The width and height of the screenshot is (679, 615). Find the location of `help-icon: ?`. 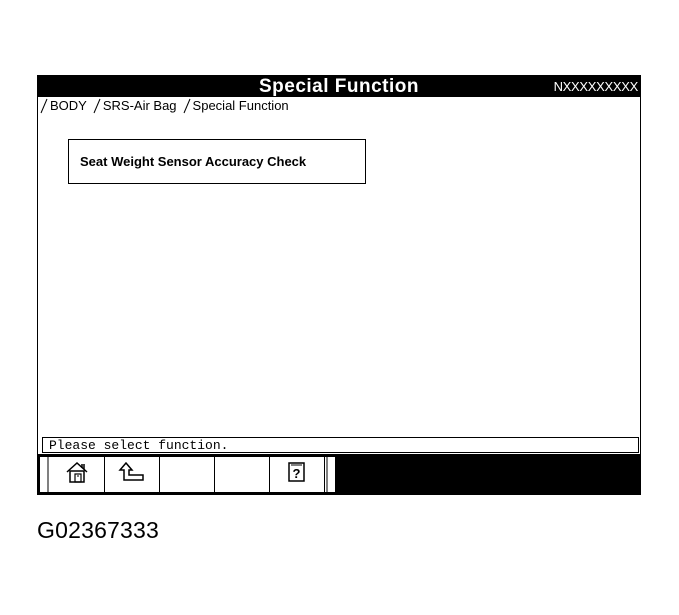

help-icon: ? is located at coordinates (297, 474).